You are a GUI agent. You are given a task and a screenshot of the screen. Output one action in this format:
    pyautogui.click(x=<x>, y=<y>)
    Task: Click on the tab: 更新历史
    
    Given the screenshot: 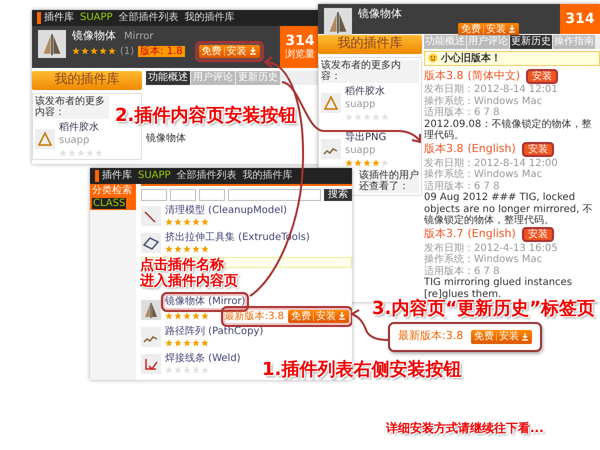 What is the action you would take?
    pyautogui.click(x=531, y=41)
    